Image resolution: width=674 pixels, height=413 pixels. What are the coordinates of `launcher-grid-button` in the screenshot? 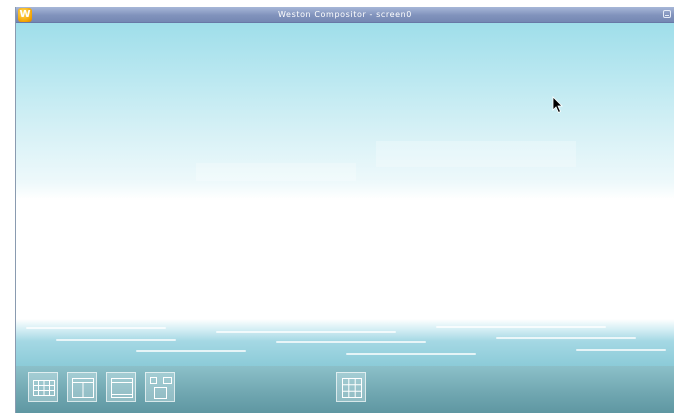 It's located at (43, 387).